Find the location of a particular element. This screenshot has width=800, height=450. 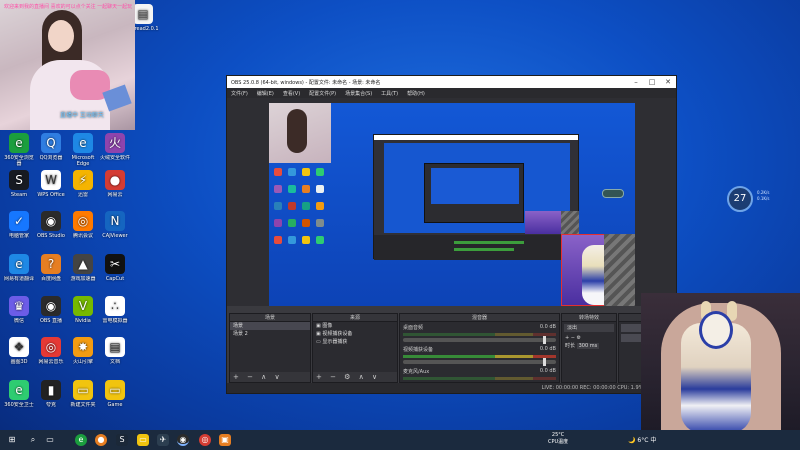

qq-browser-icon: Q is located at coordinates (51, 143).